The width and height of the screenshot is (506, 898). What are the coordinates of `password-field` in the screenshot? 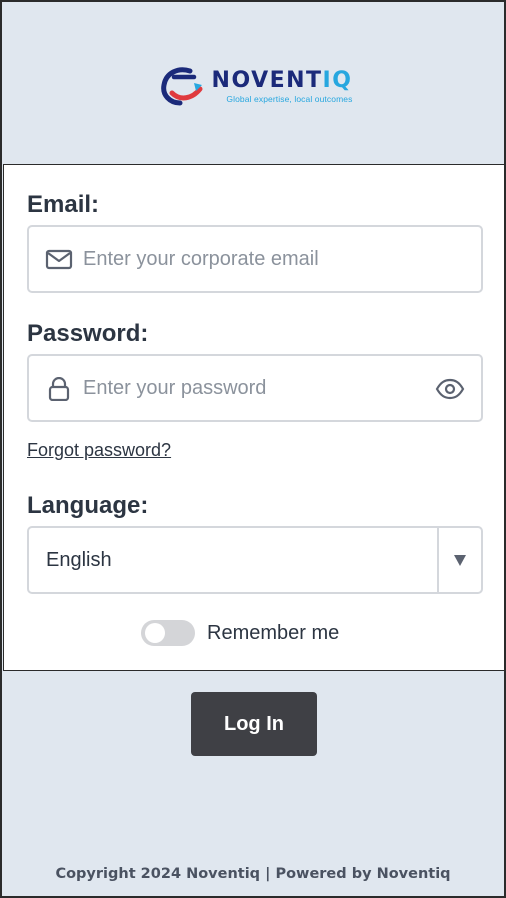 It's located at (255, 388).